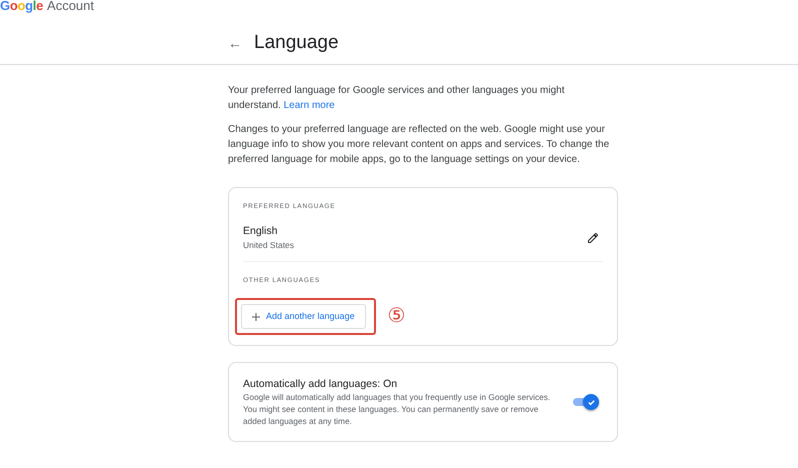 The width and height of the screenshot is (798, 468). Describe the element at coordinates (70, 6) in the screenshot. I see `product-name: Account` at that location.